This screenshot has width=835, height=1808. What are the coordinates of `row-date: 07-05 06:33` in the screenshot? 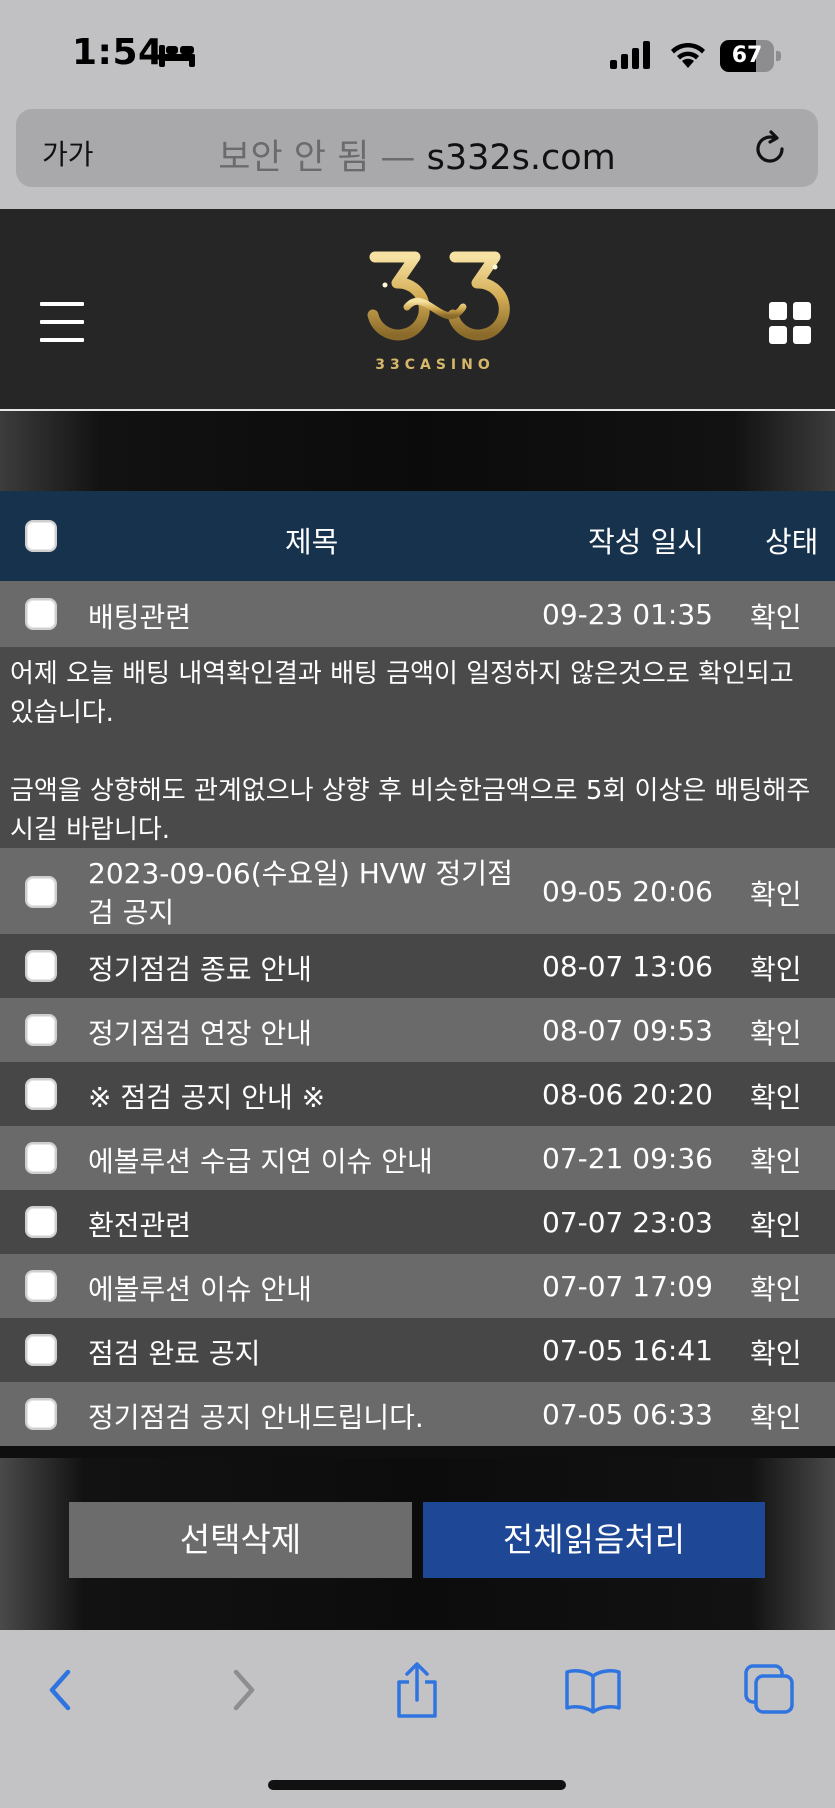 It's located at (627, 1414).